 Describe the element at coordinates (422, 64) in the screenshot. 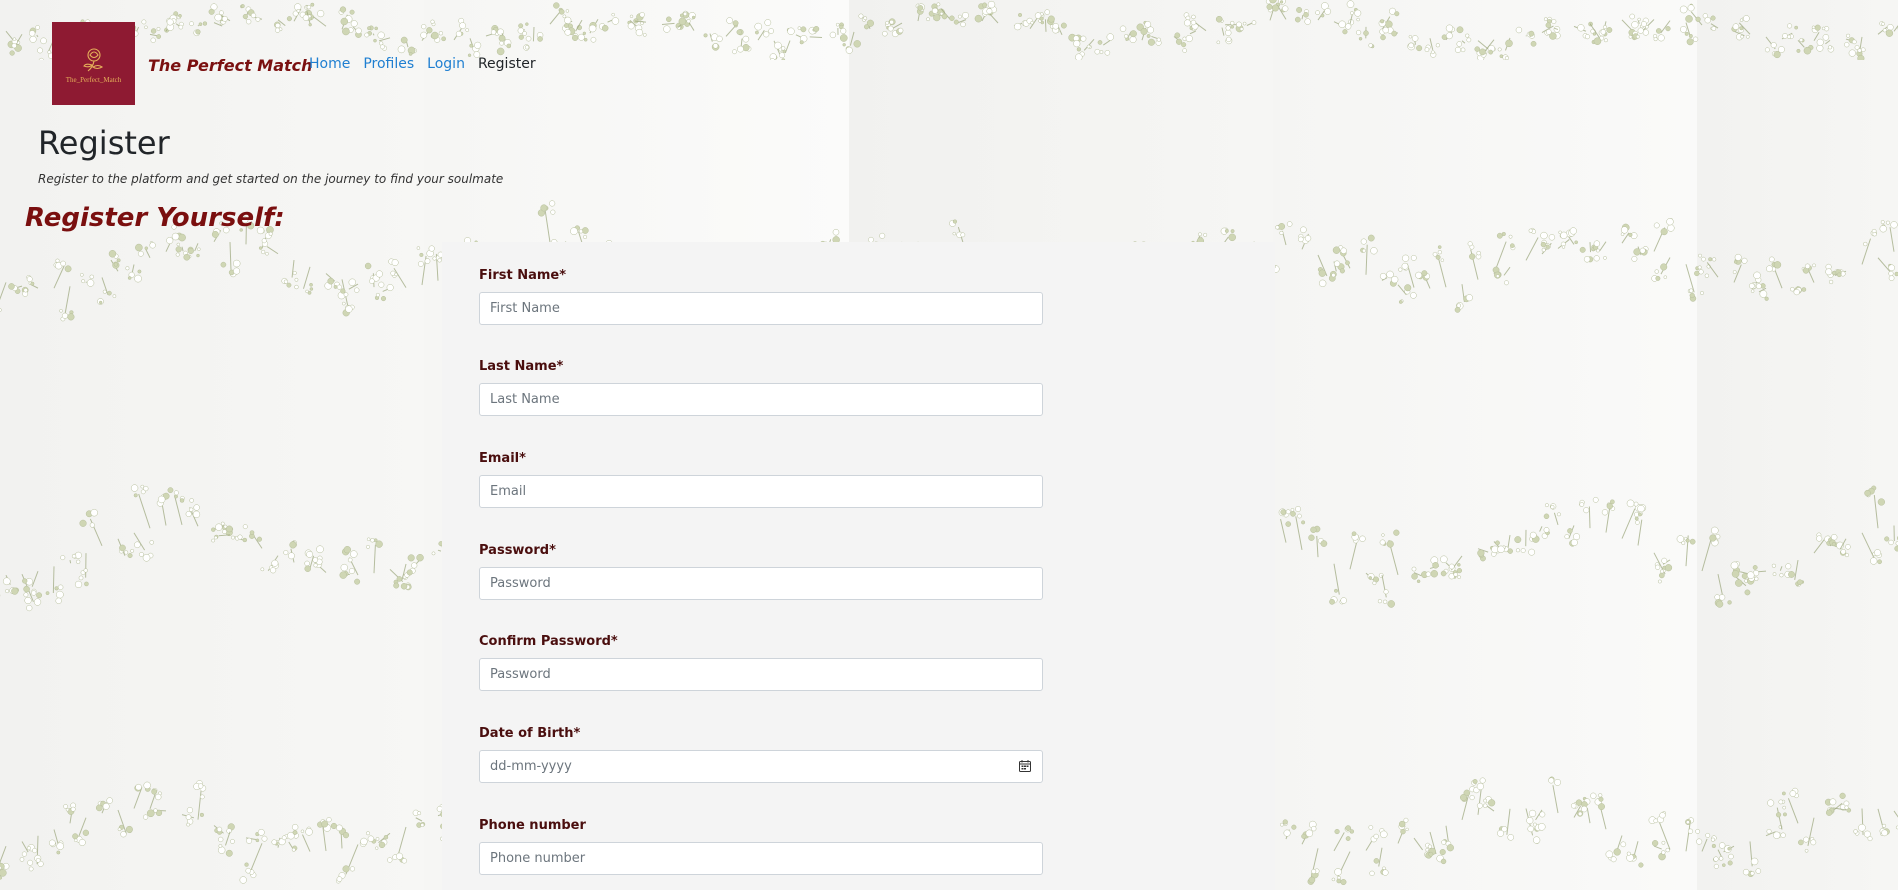

I see `main-nav: Home Profiles Login Register` at that location.